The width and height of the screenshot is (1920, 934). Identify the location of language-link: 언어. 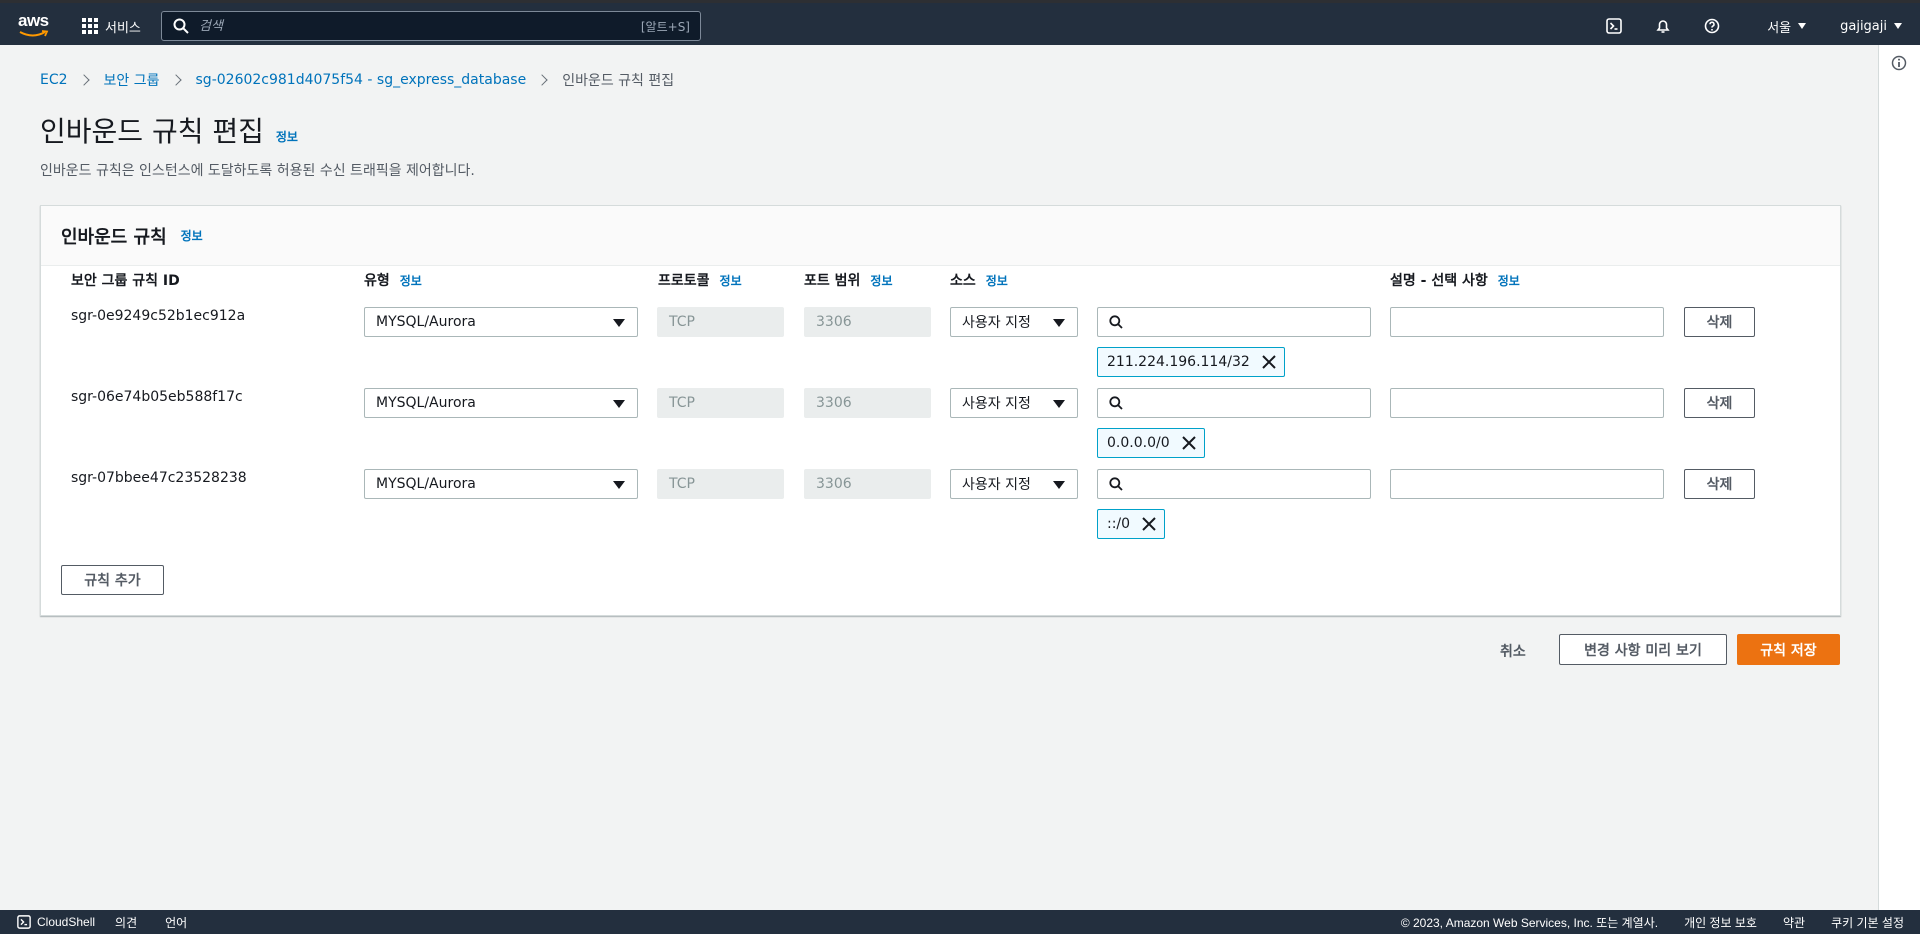
(176, 922).